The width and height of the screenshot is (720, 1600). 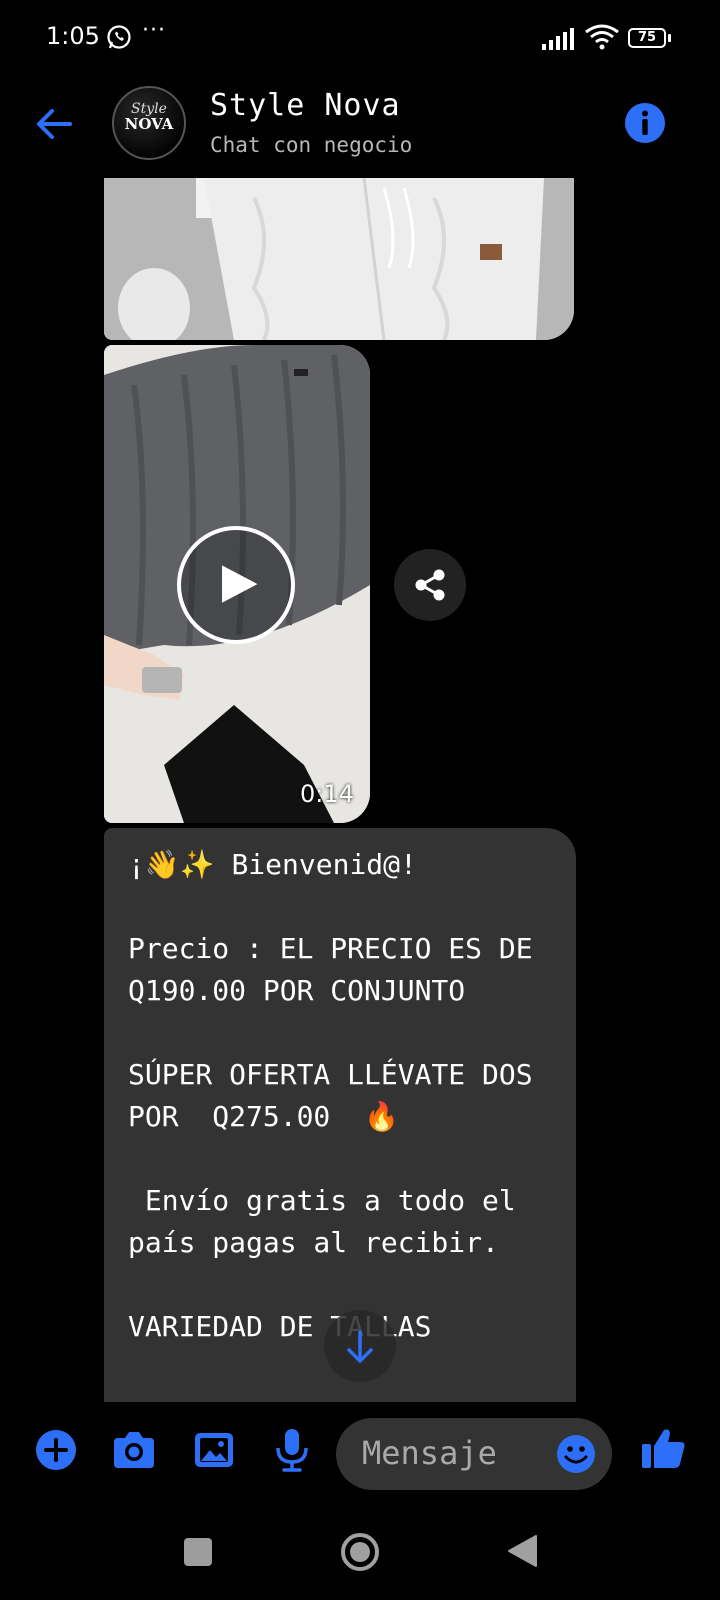 I want to click on nav-back-button, so click(x=522, y=1551).